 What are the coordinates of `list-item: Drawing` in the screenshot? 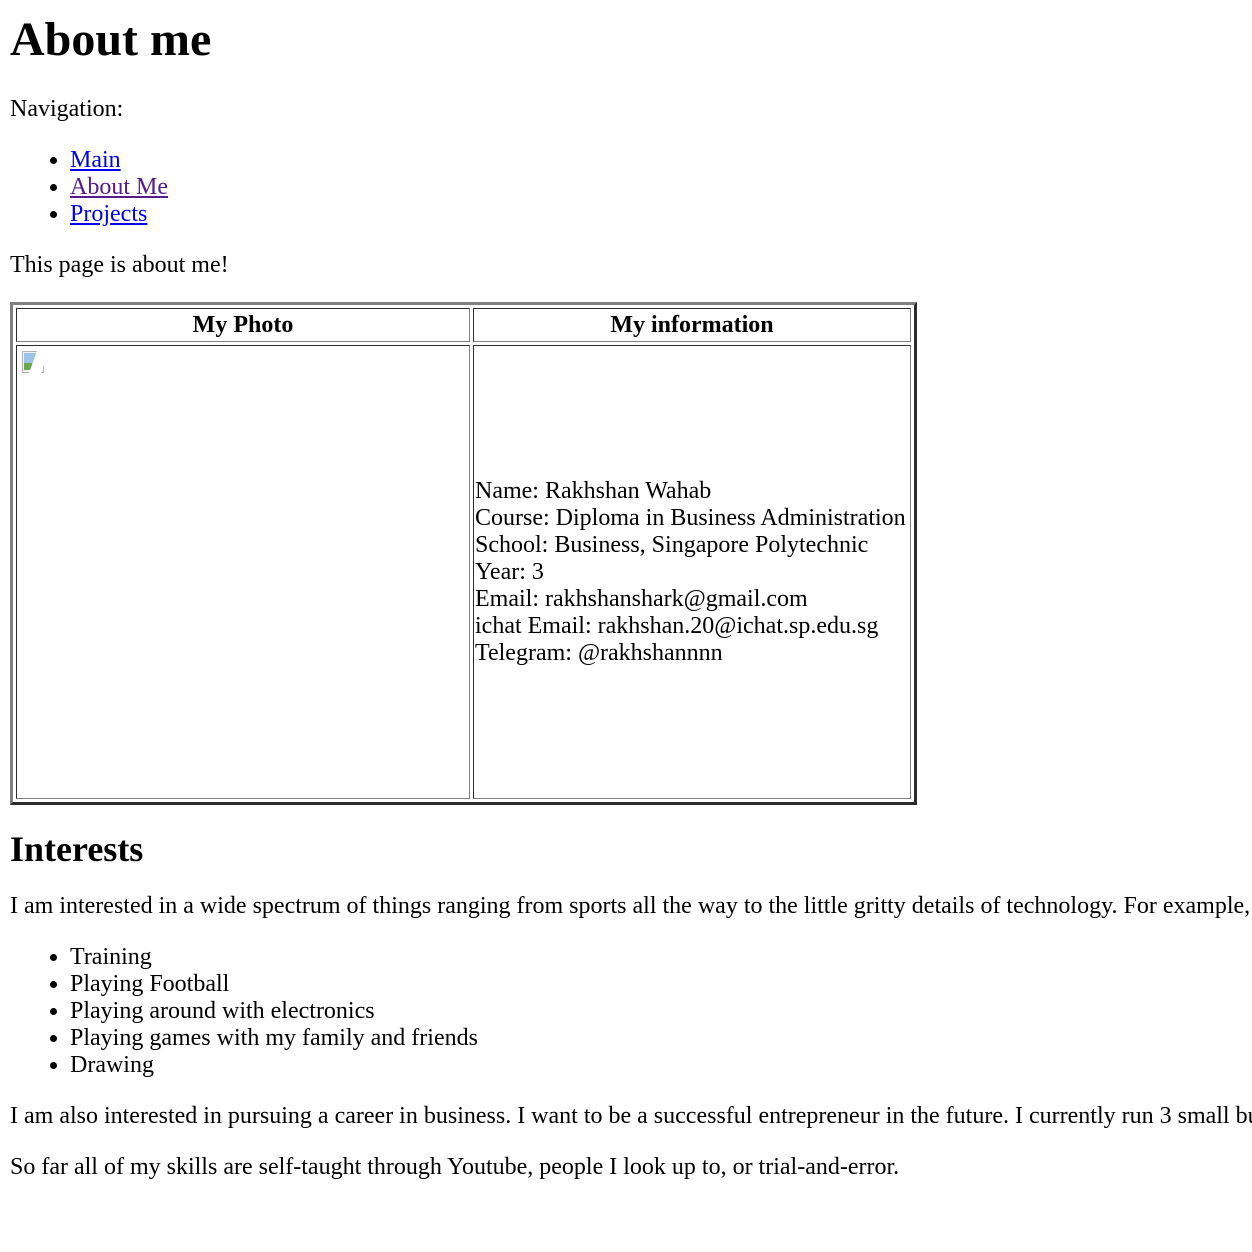 It's located at (661, 1065).